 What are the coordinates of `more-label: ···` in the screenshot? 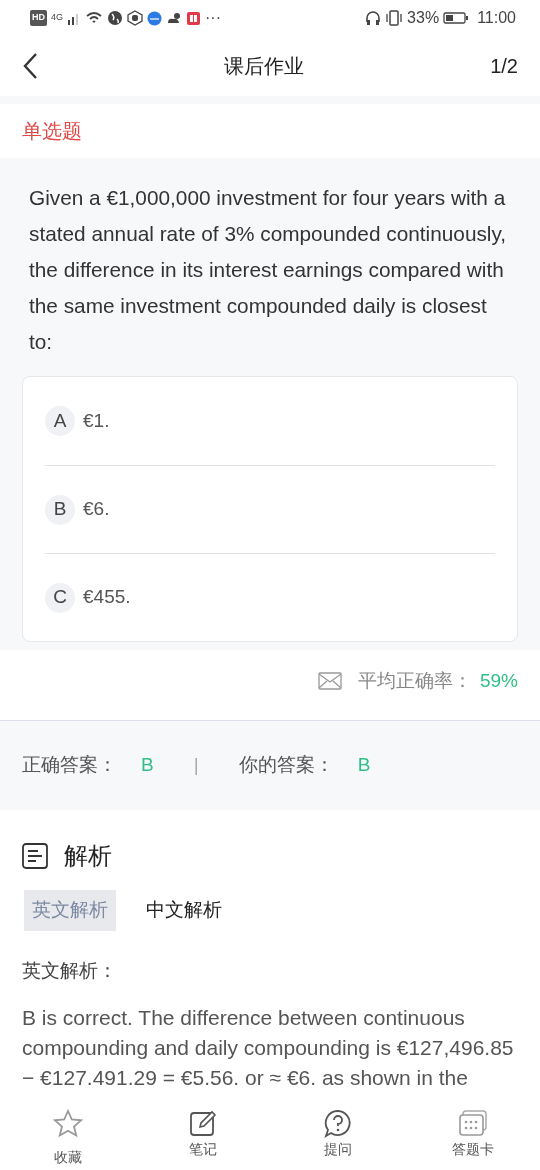 It's located at (213, 18).